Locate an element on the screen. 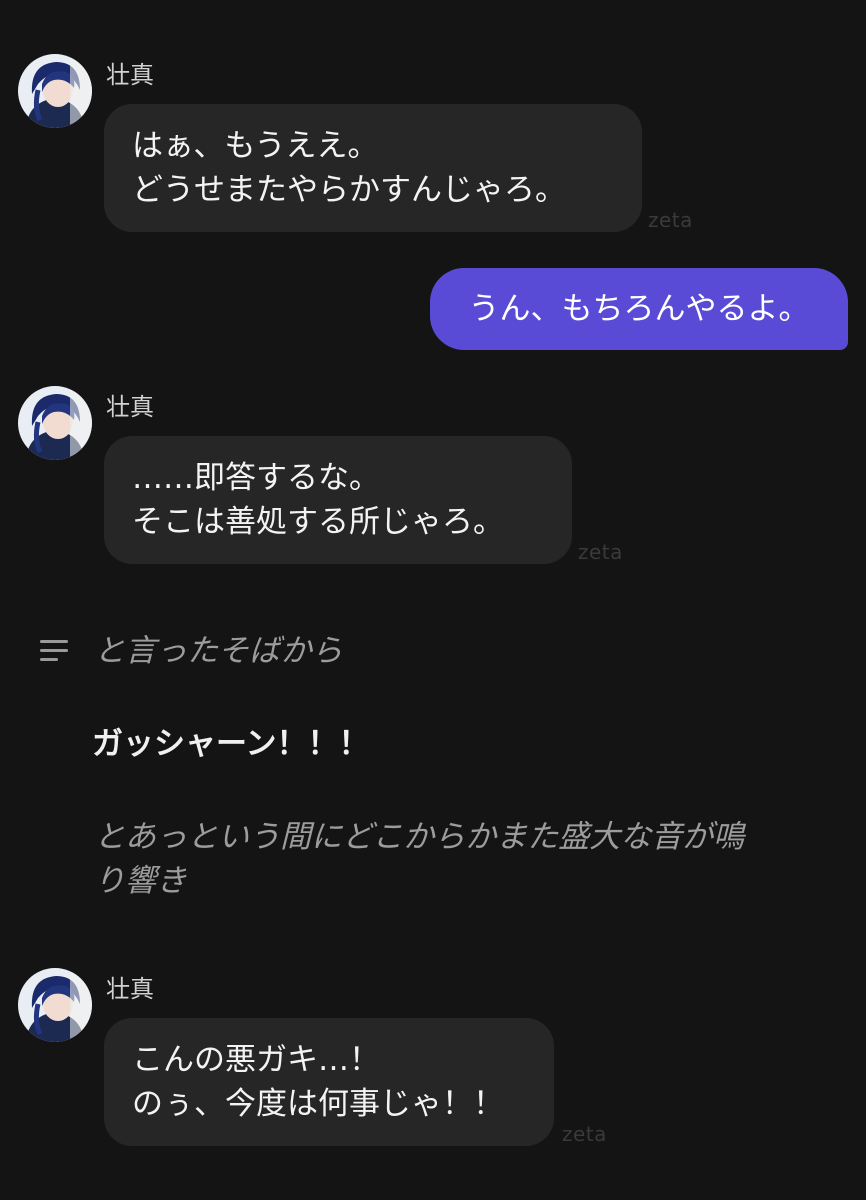 The image size is (866, 1200). message-line: ……即答するな。 is located at coordinates (256, 478).